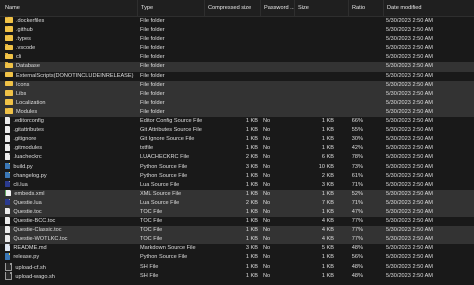  Describe the element at coordinates (8, 184) in the screenshot. I see `lua-file-icon` at that location.